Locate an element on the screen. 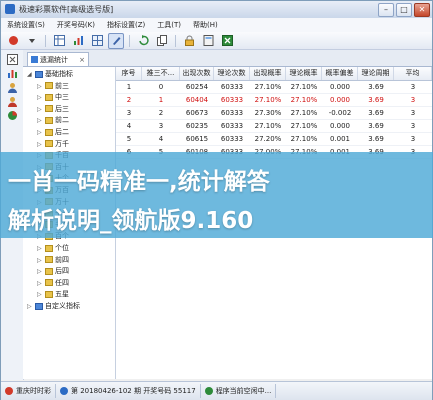 The image size is (433, 400). close-button: ✕ is located at coordinates (422, 10).